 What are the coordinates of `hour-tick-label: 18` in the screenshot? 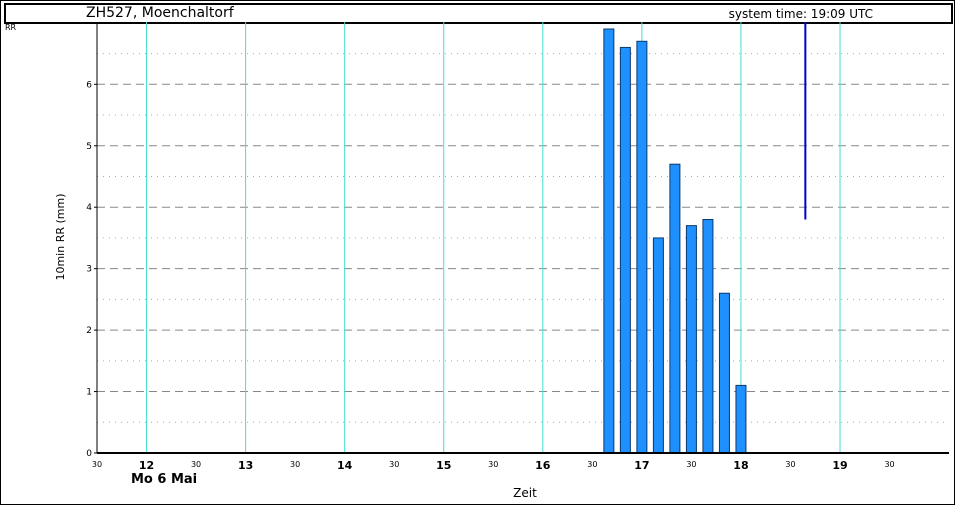 It's located at (740, 465).